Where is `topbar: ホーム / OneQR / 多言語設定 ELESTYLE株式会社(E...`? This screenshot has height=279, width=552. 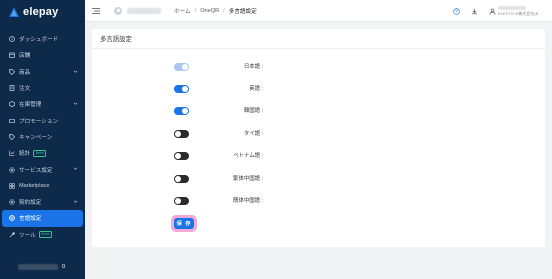 topbar: ホーム / OneQR / 多言語設定 ELESTYLE株式会社(E... is located at coordinates (318, 11).